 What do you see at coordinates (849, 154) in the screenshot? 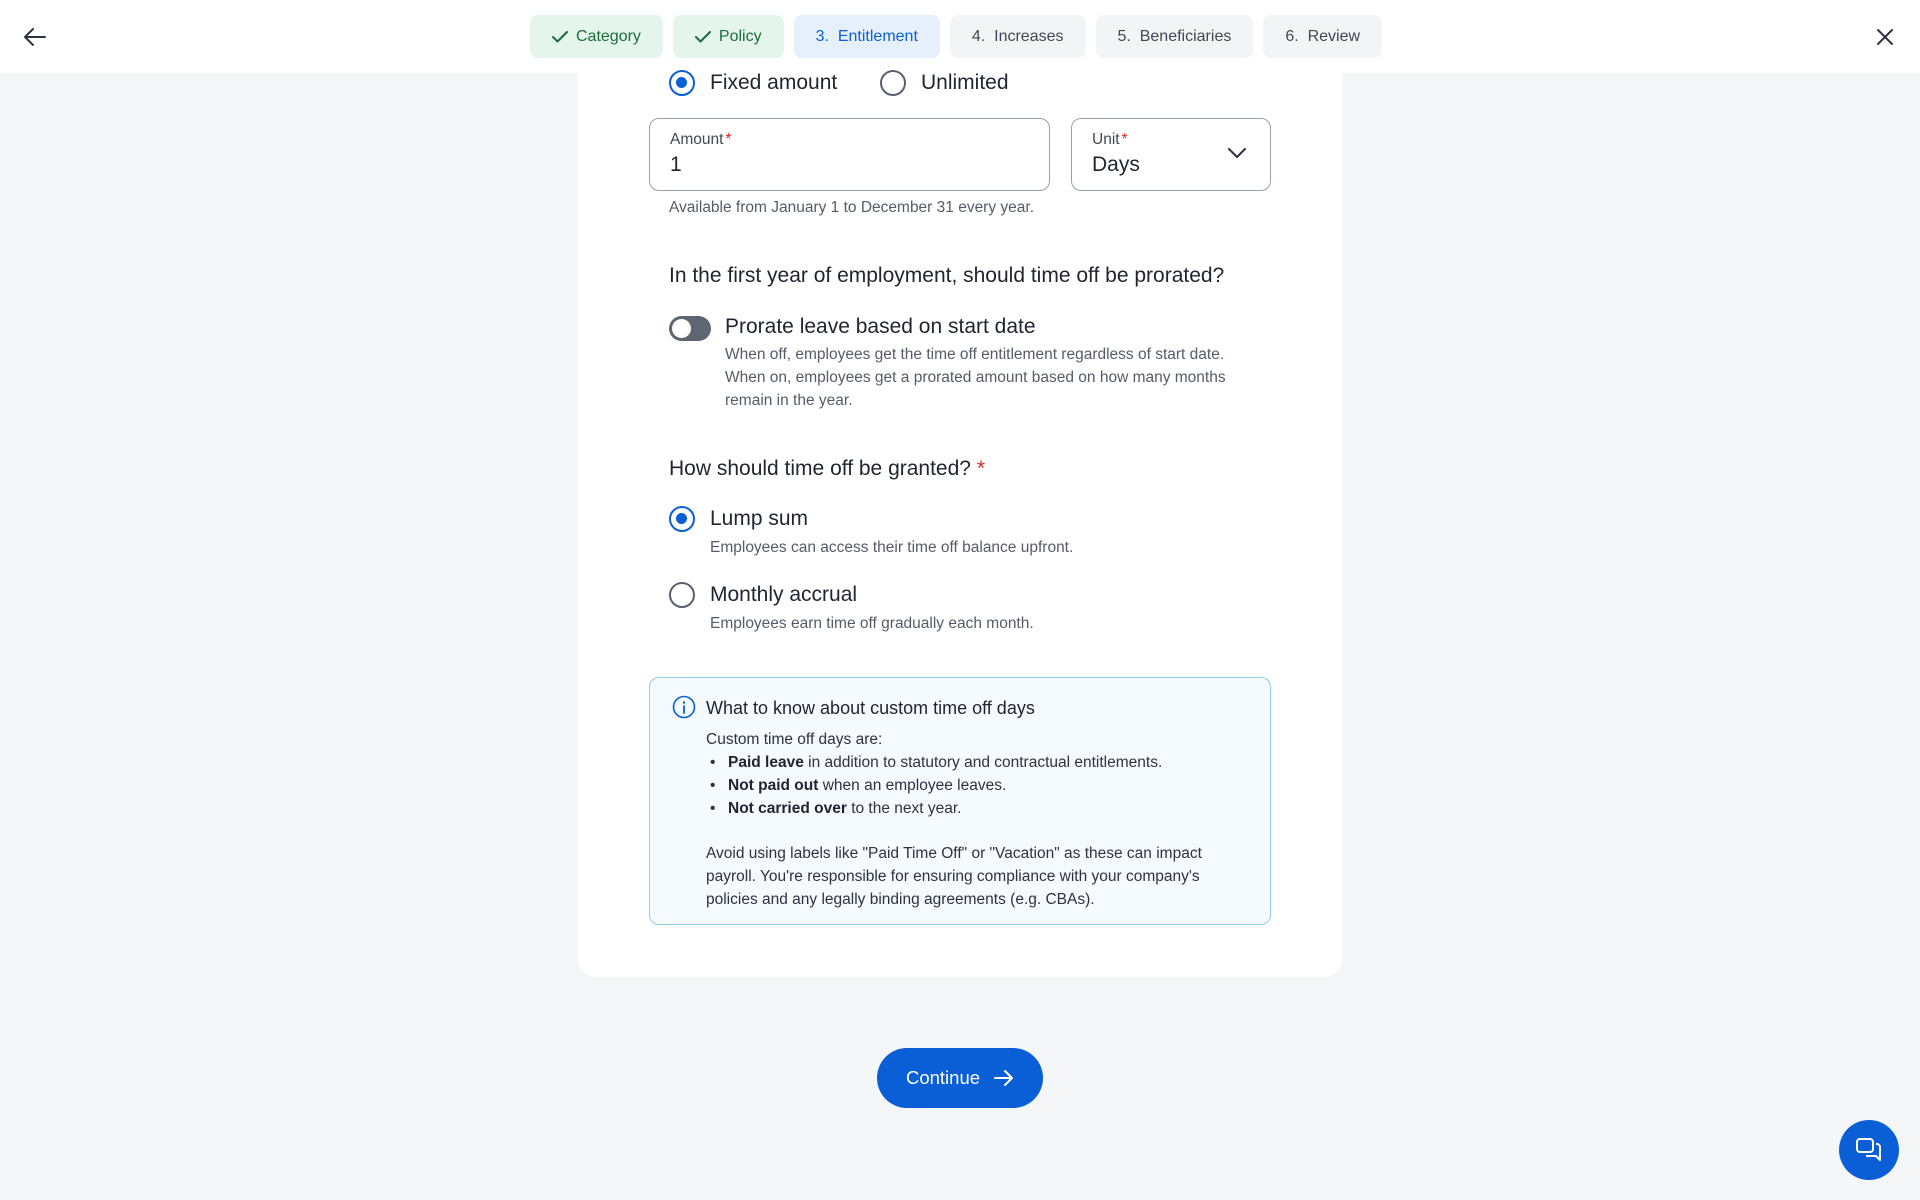
I see `amount-field: Amount * 1` at bounding box center [849, 154].